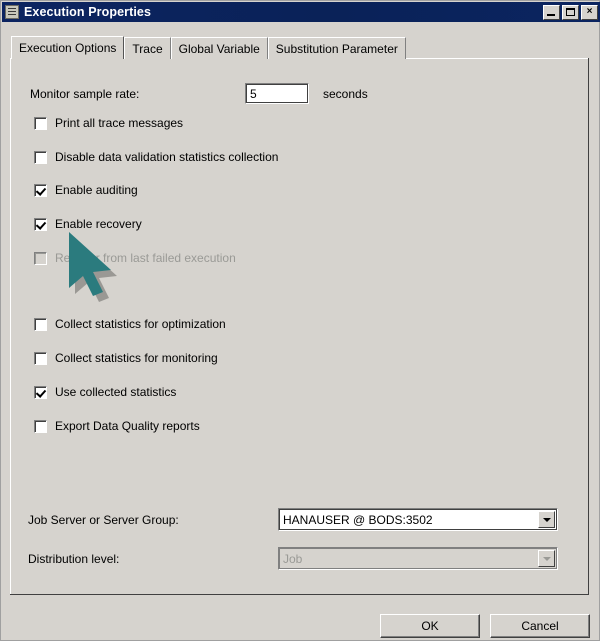 The width and height of the screenshot is (600, 641). I want to click on checkbox-row-recover-from-last-failed-execution: Recover from last failed execution, so click(135, 258).